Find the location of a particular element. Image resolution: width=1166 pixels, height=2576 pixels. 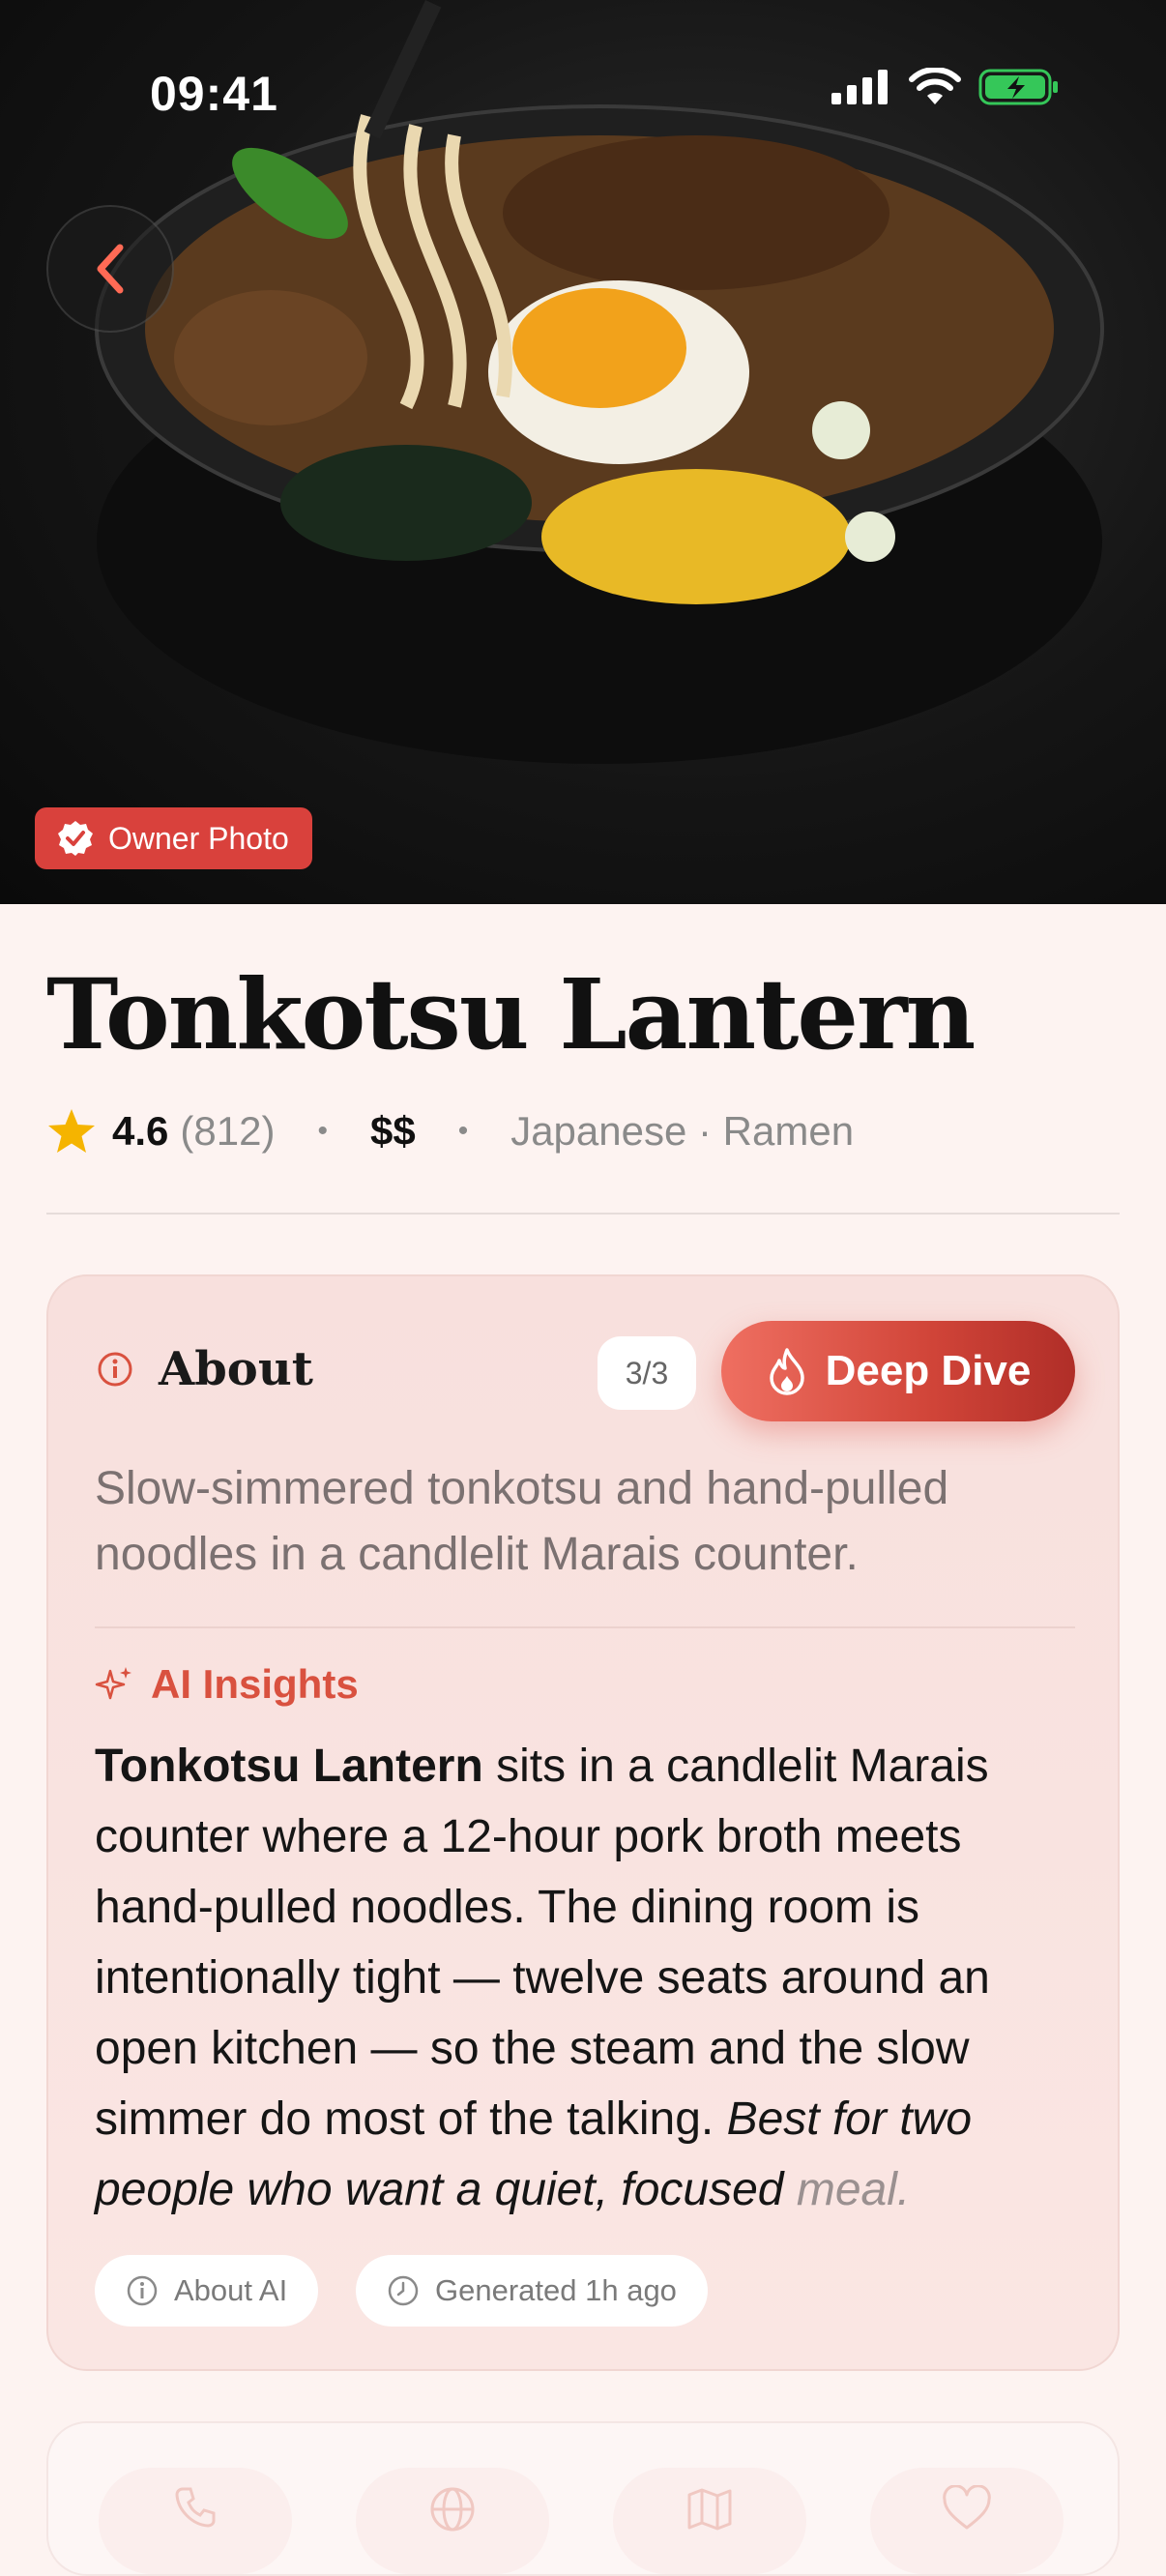

status-time: 09:41 is located at coordinates (214, 94).